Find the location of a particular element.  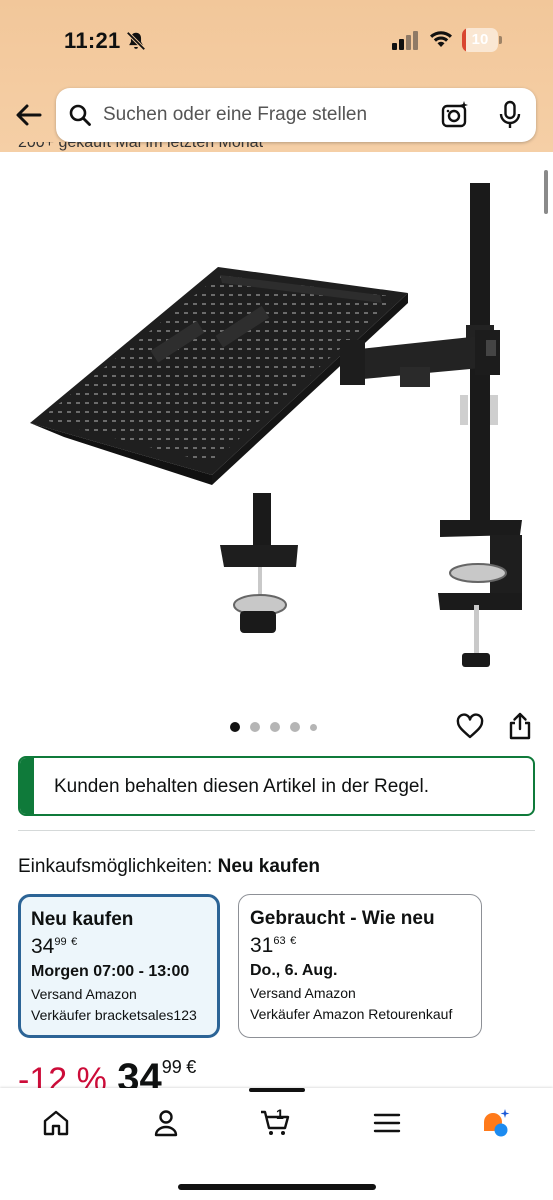

buying-options-heading: Einkaufsmöglichkeiten: Neu kaufen is located at coordinates (169, 866).